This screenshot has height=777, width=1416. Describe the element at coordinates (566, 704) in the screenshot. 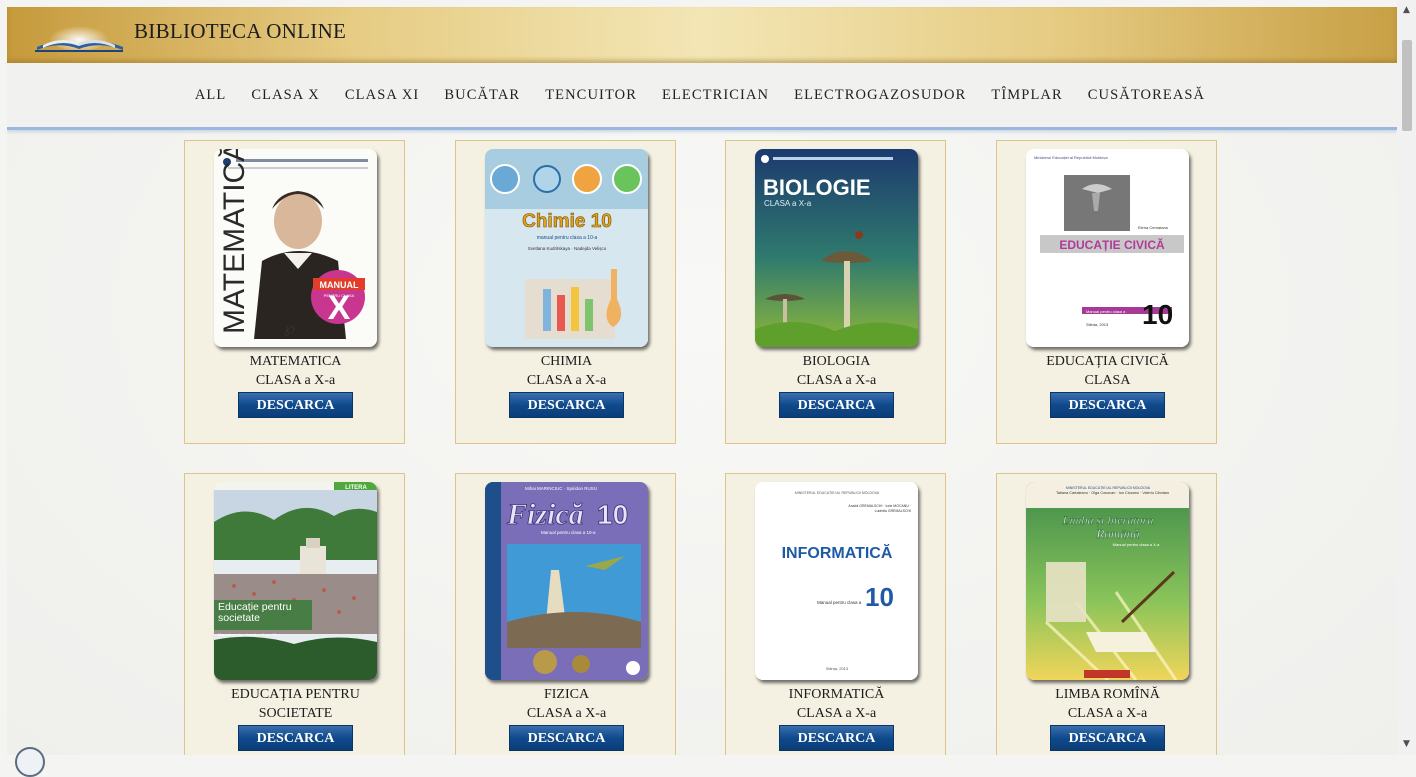

I see `book-caption: FIZICA CLASA a X-a` at that location.